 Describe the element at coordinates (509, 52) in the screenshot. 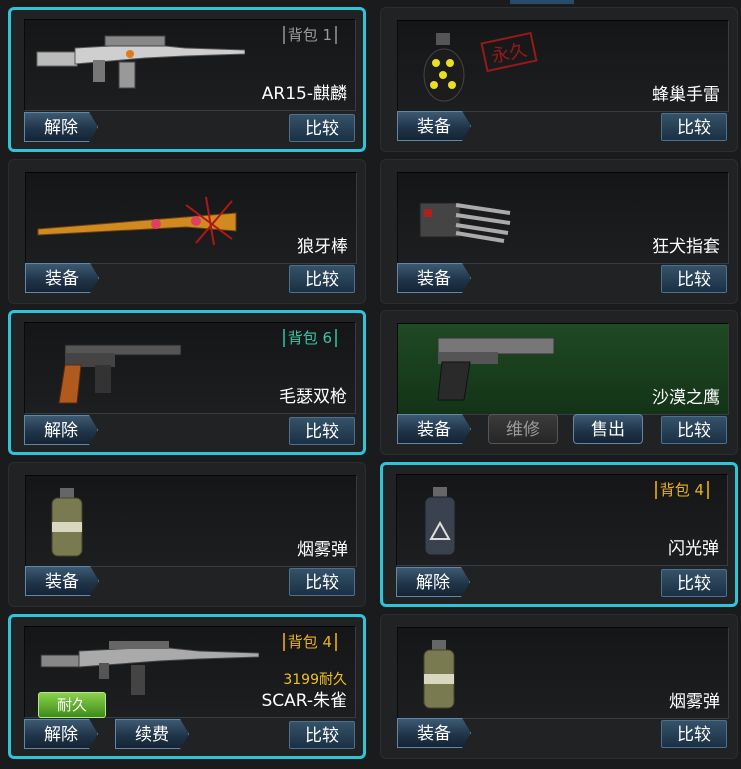

I see `permanent-stamp: 永久` at that location.